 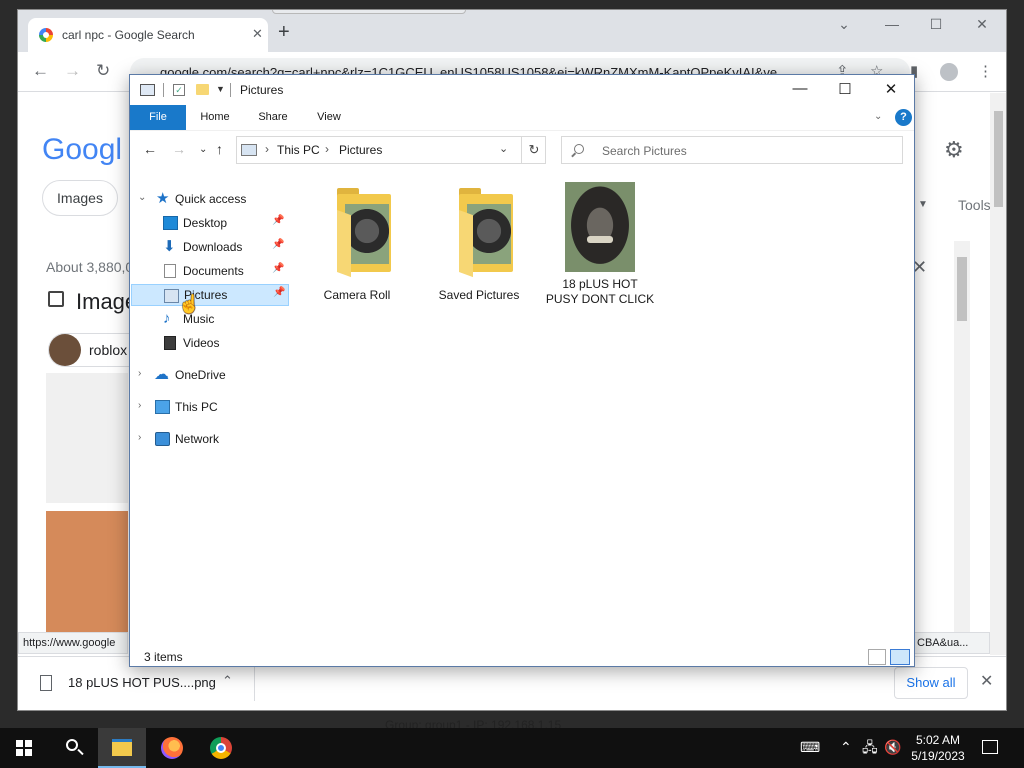 I want to click on breadcrumb-pictures: Pictures, so click(x=360, y=150).